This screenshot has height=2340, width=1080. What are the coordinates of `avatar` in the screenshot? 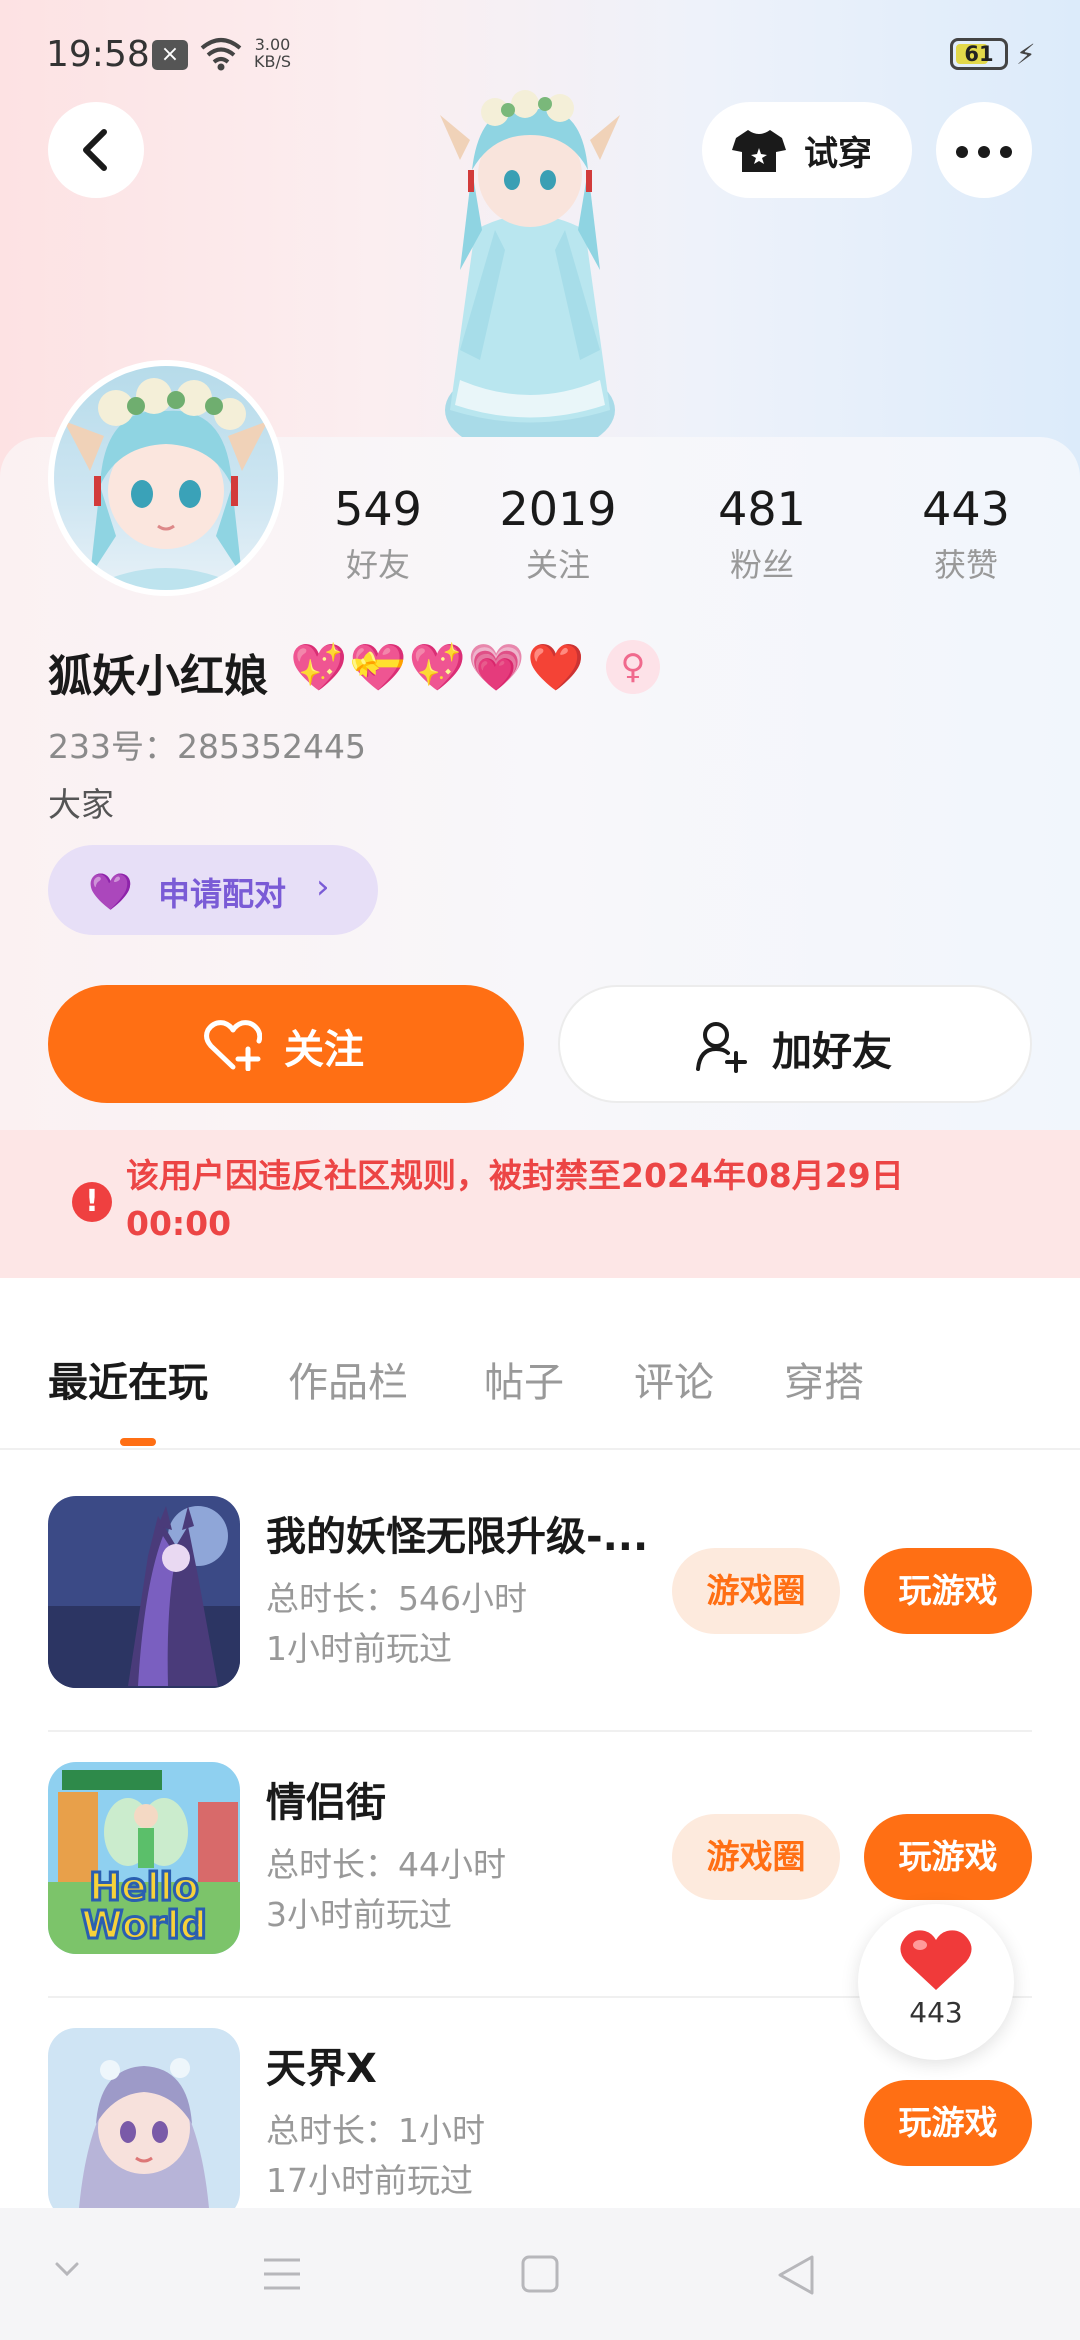 It's located at (166, 478).